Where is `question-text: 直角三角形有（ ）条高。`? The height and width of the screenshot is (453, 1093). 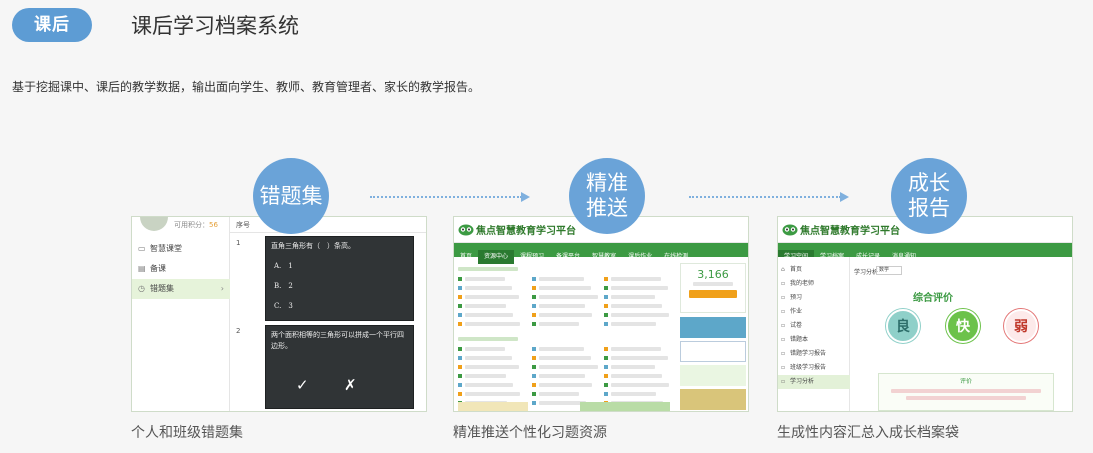 question-text: 直角三角形有（ ）条高。 is located at coordinates (313, 246).